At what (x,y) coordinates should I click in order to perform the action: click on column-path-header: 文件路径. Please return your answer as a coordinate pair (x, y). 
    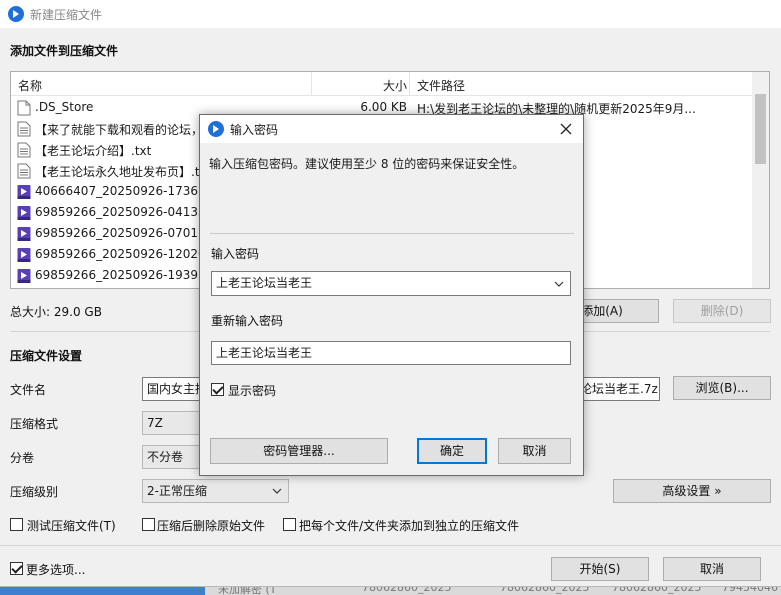
    Looking at the image, I should click on (441, 85).